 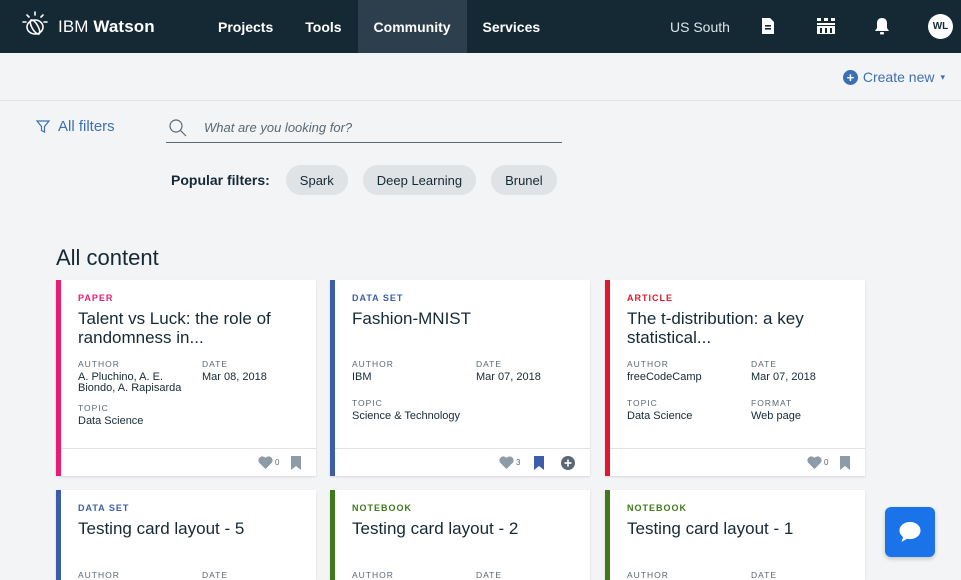 I want to click on format-value: Web page, so click(x=776, y=416).